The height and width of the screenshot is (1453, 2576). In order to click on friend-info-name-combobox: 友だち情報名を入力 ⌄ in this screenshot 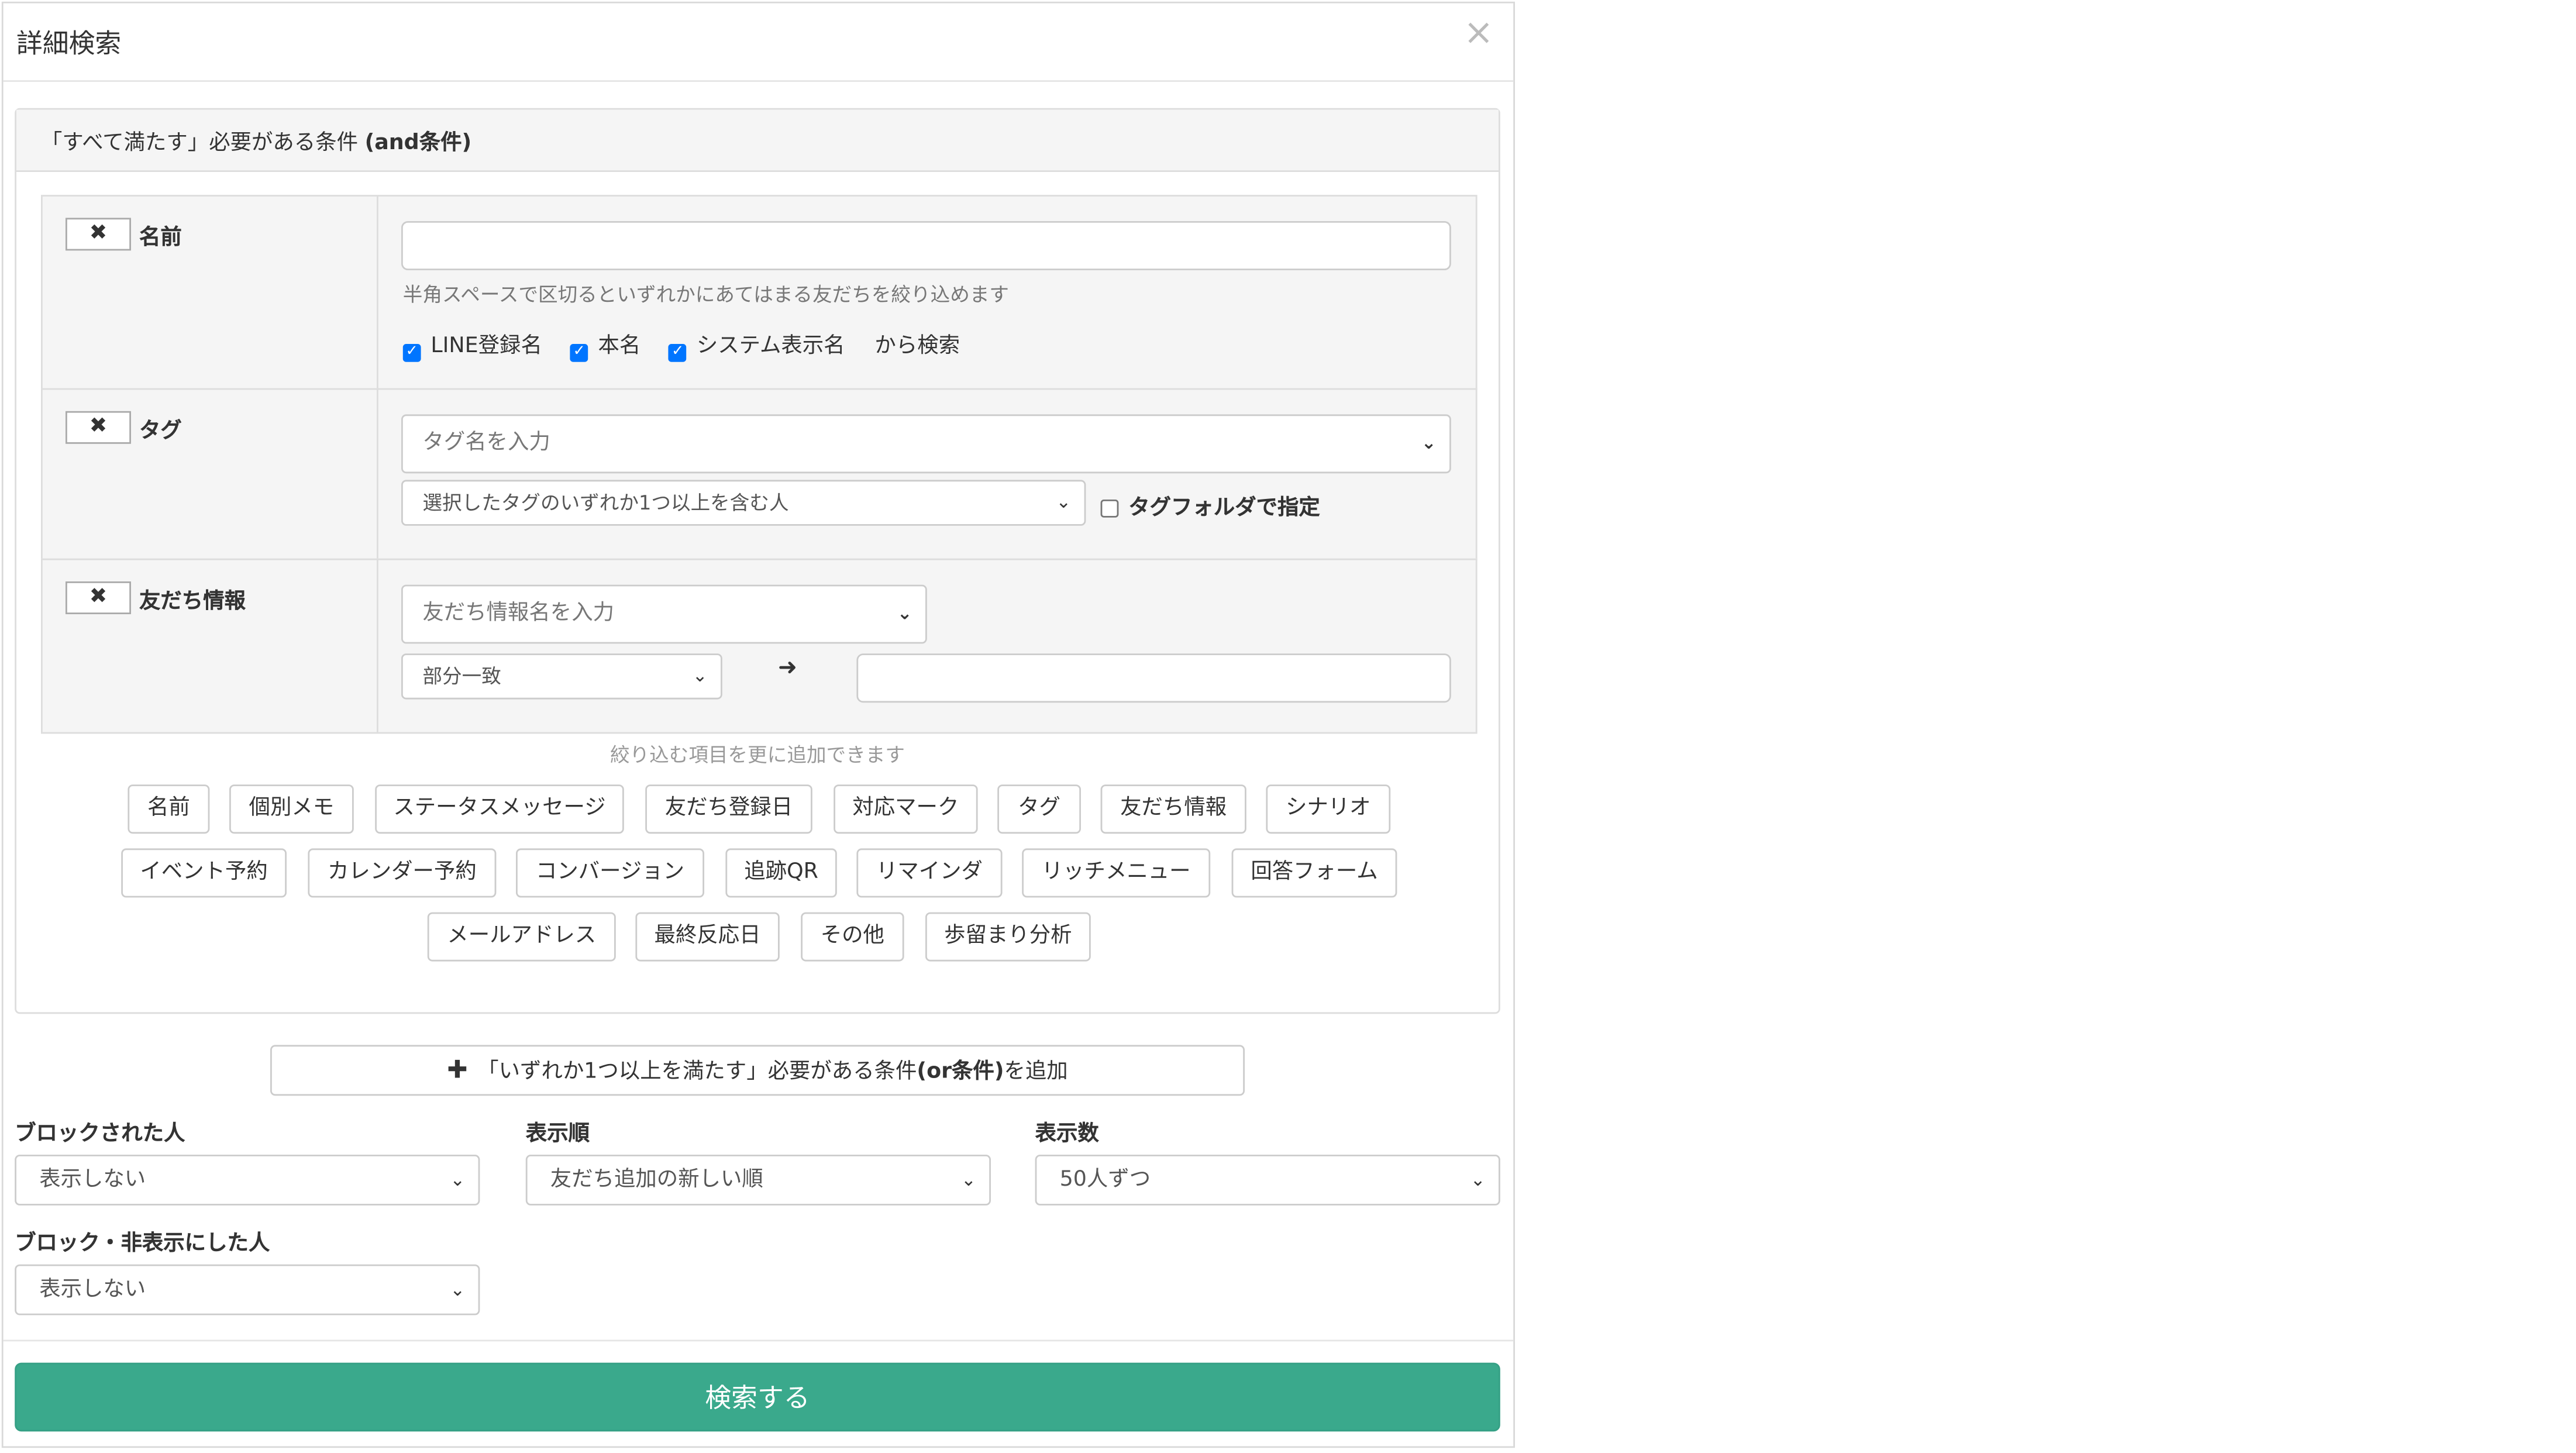, I will do `click(664, 614)`.